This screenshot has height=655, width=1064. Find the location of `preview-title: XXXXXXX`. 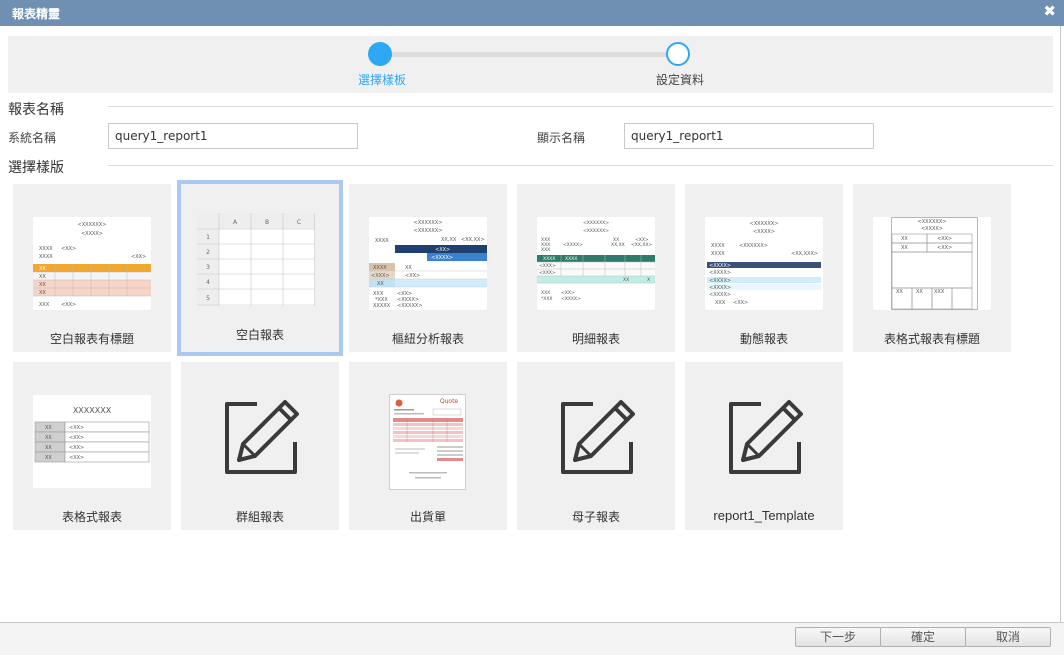

preview-title: XXXXXXX is located at coordinates (92, 410).